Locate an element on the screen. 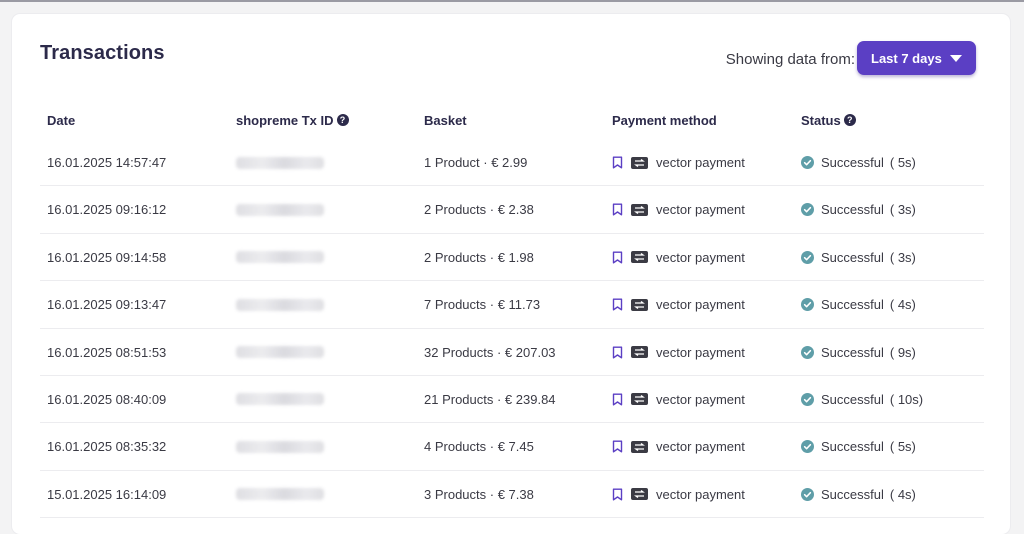  page-title: Transactions is located at coordinates (102, 53).